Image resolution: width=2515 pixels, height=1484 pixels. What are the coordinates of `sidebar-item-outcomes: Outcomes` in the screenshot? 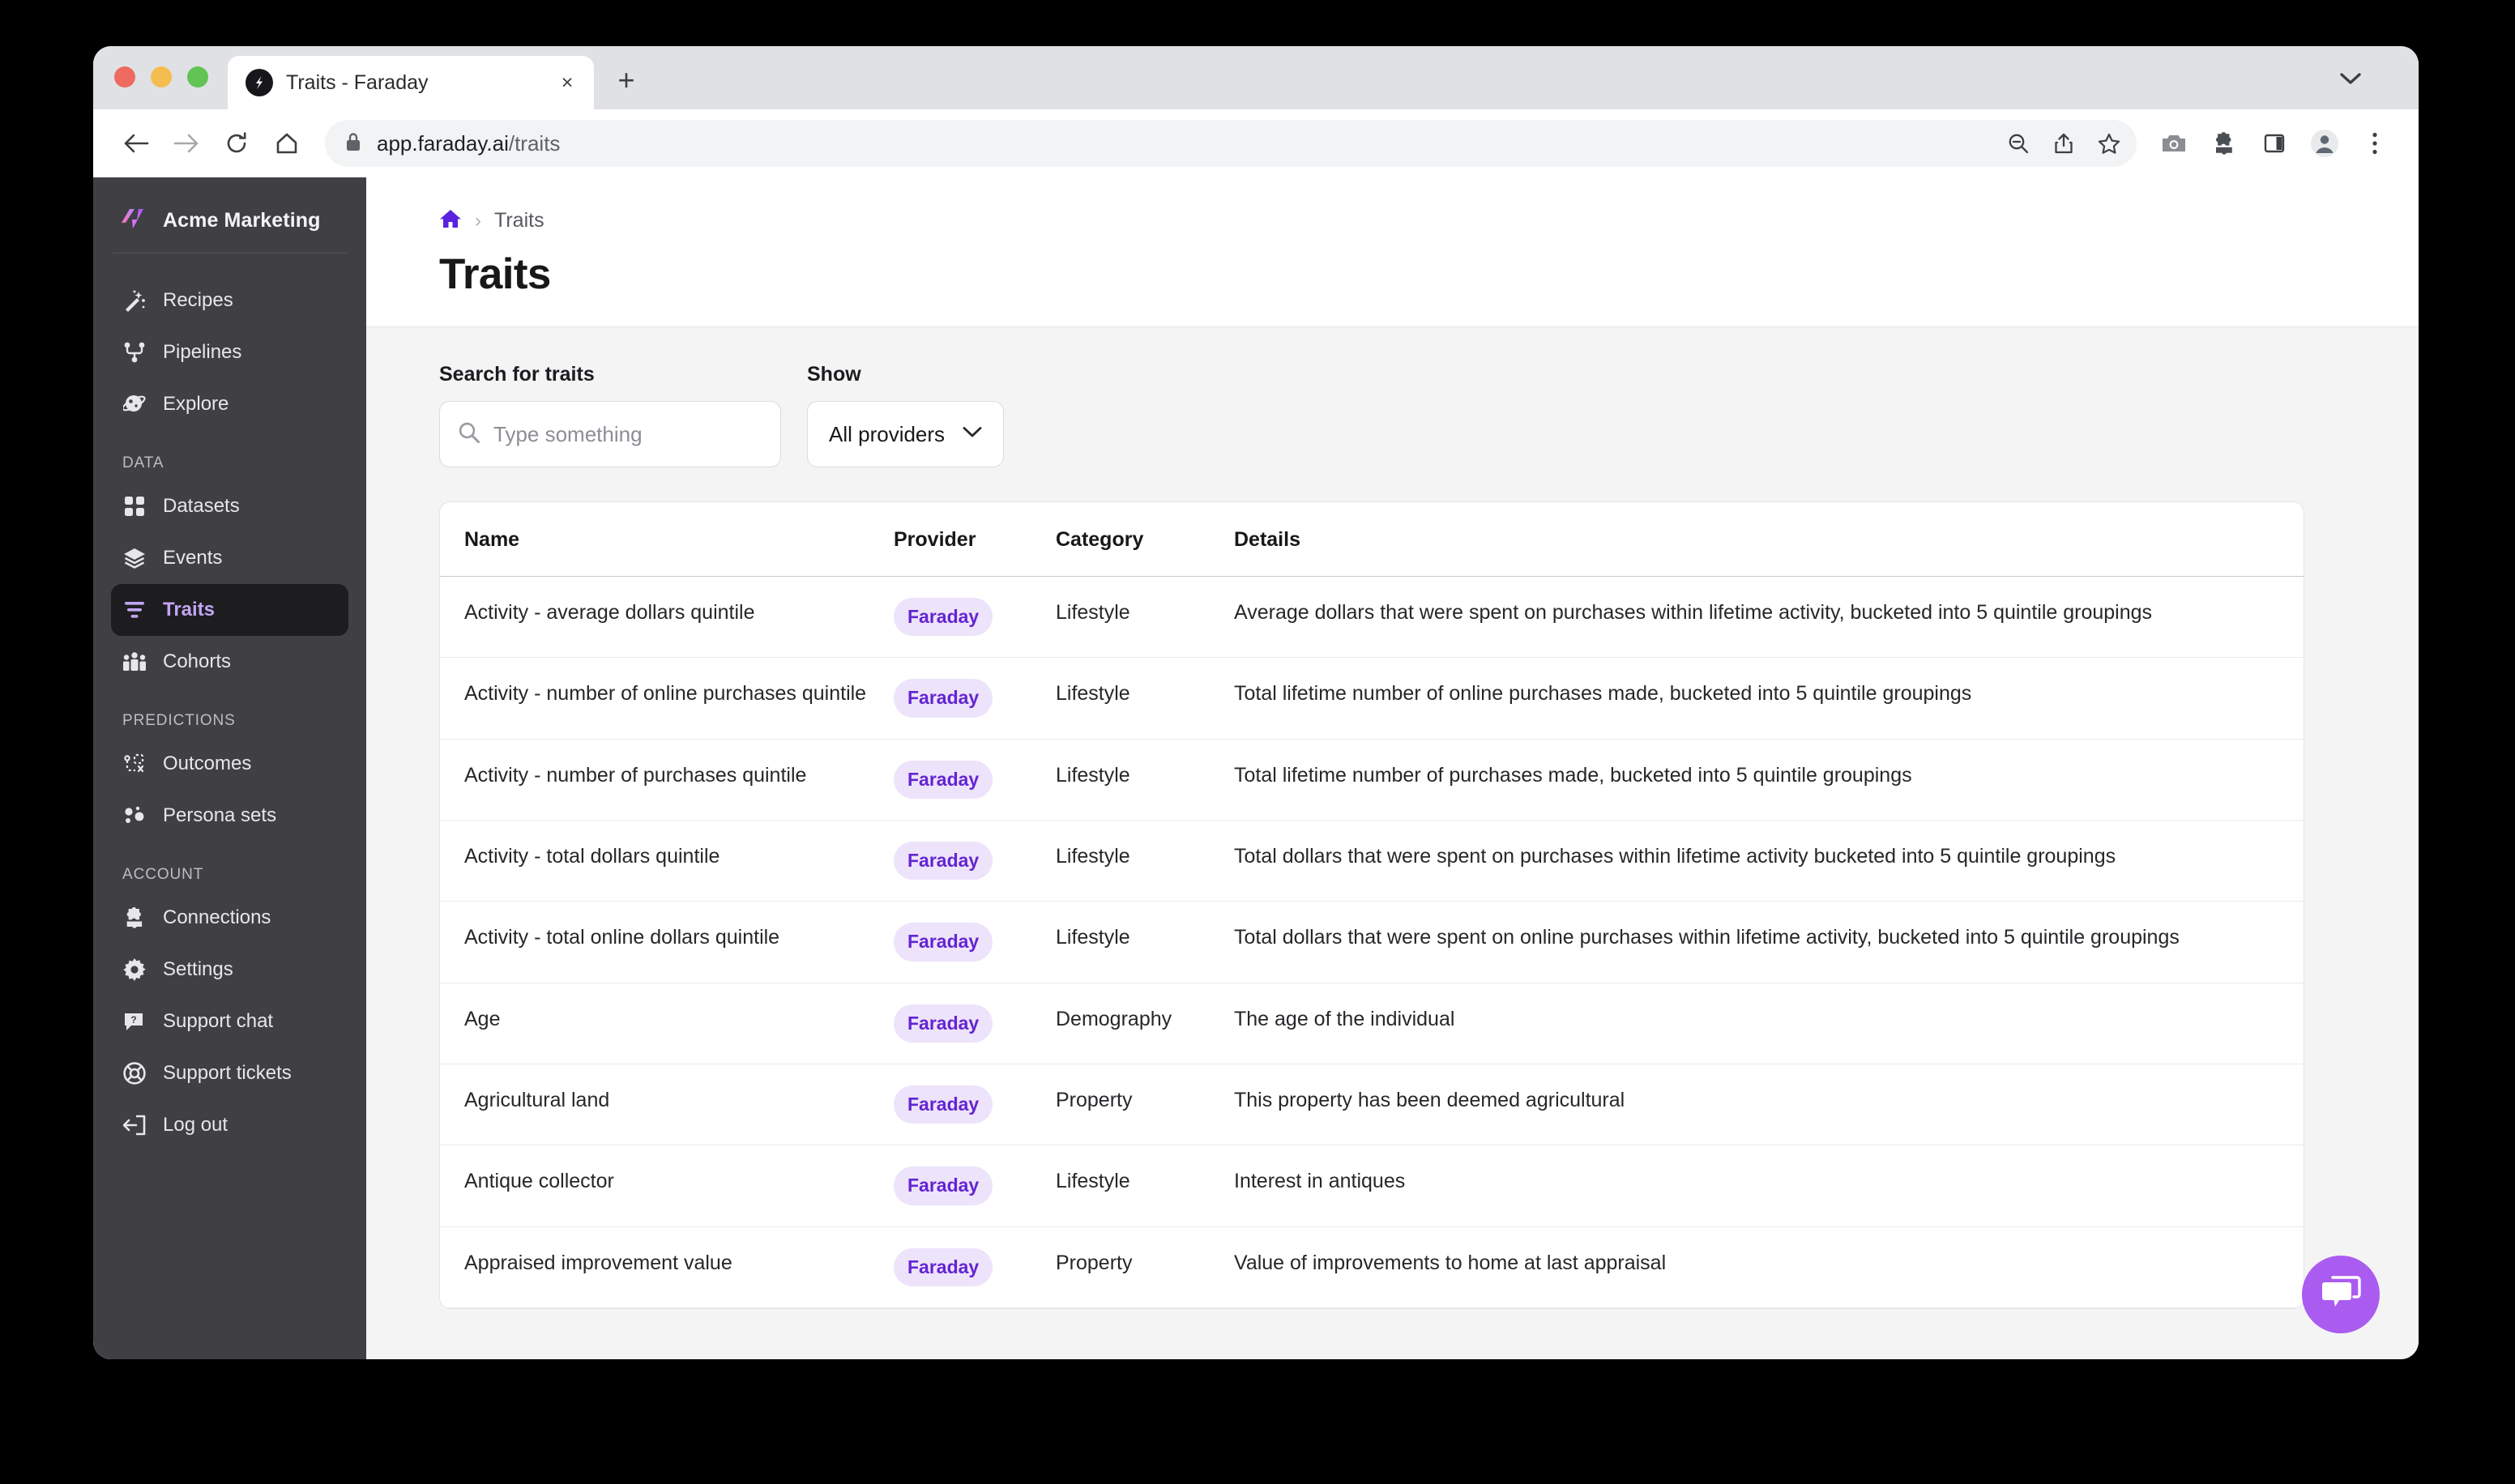 It's located at (229, 764).